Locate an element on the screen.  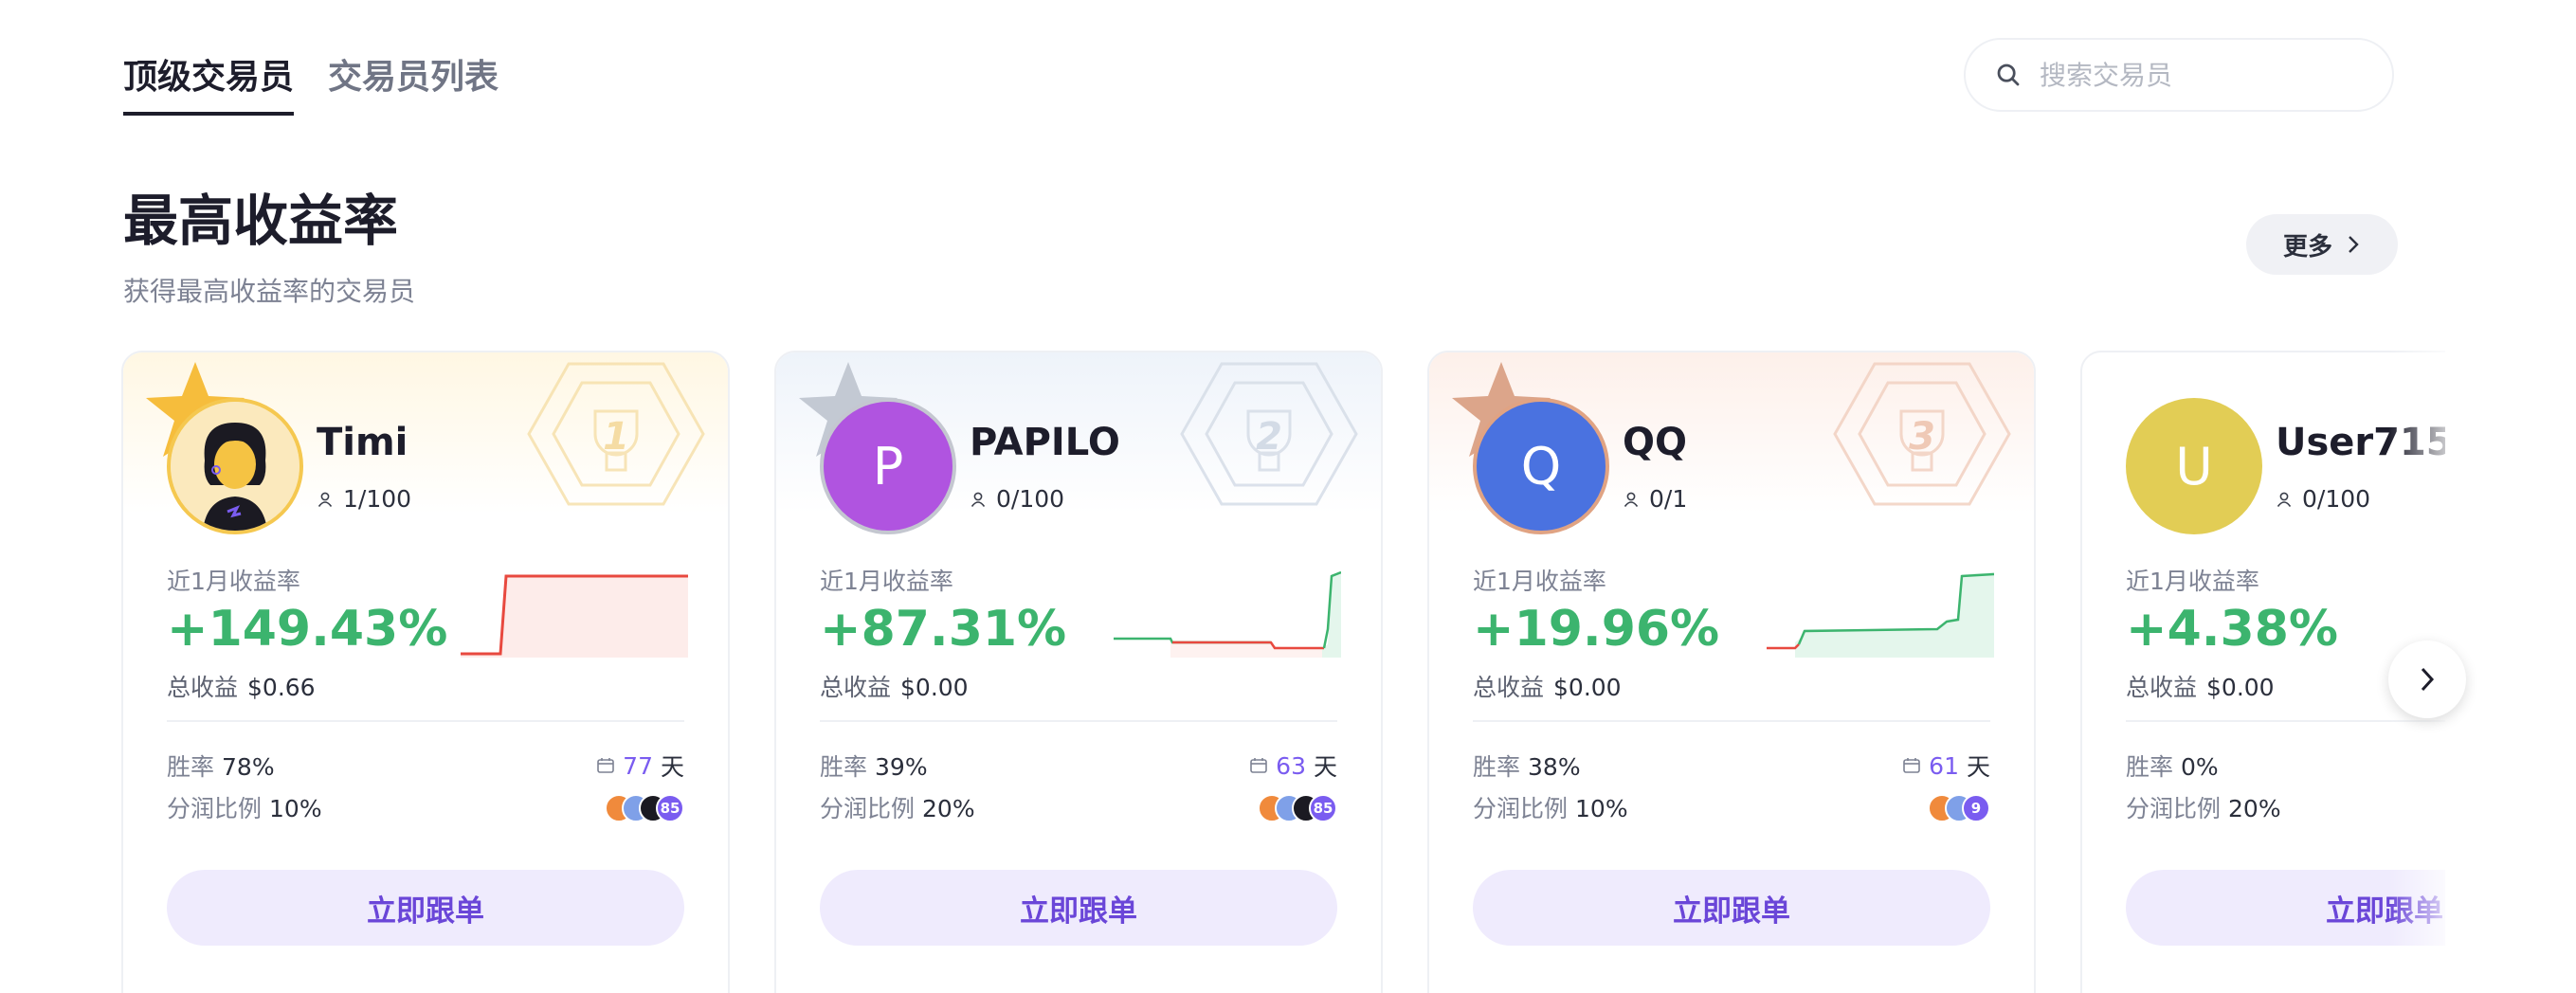
tab-top-traders: 顶级交易员 is located at coordinates (209, 82).